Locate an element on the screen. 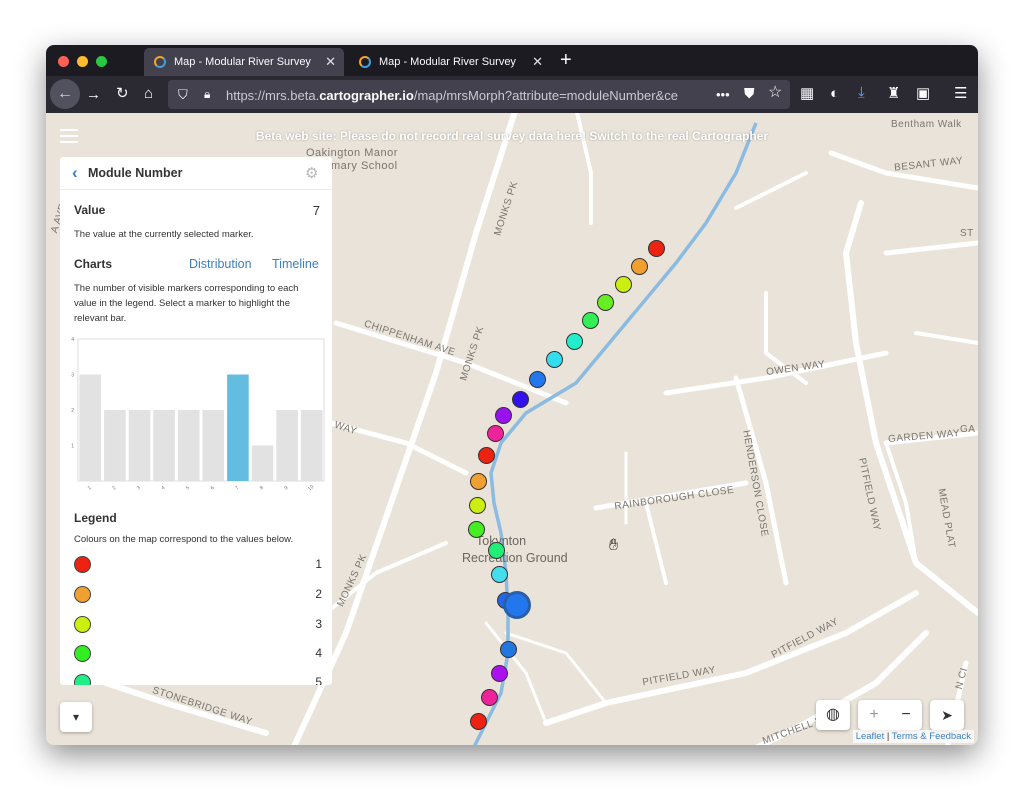  zoom-in-button: + is located at coordinates (874, 715).